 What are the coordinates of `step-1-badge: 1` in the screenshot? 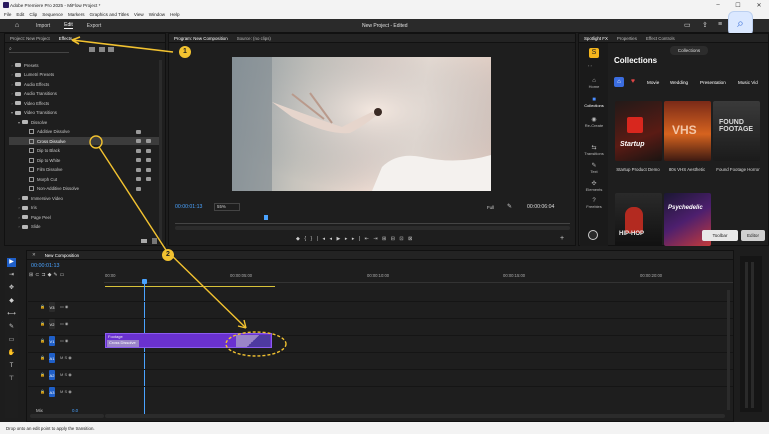 It's located at (185, 52).